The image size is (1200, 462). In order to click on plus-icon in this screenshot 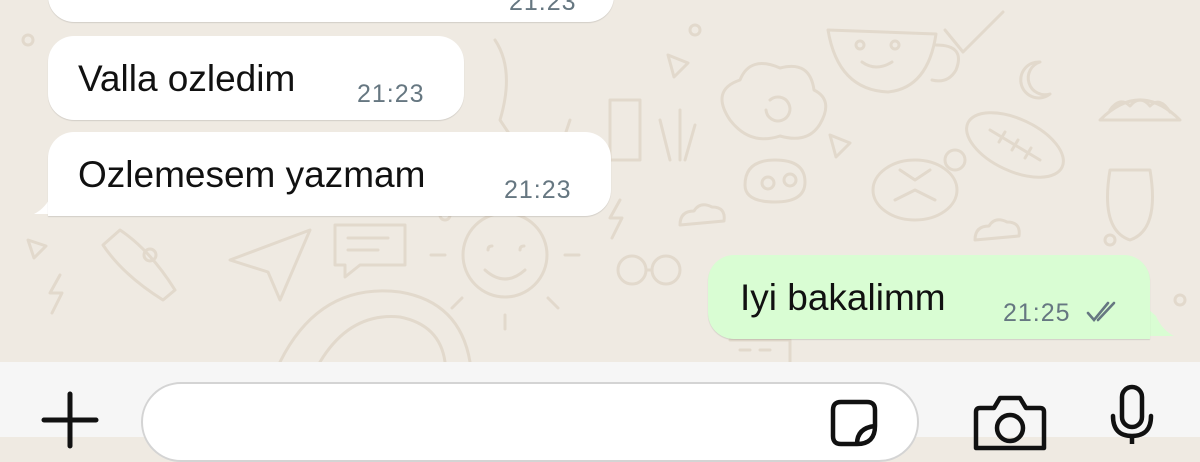, I will do `click(70, 420)`.